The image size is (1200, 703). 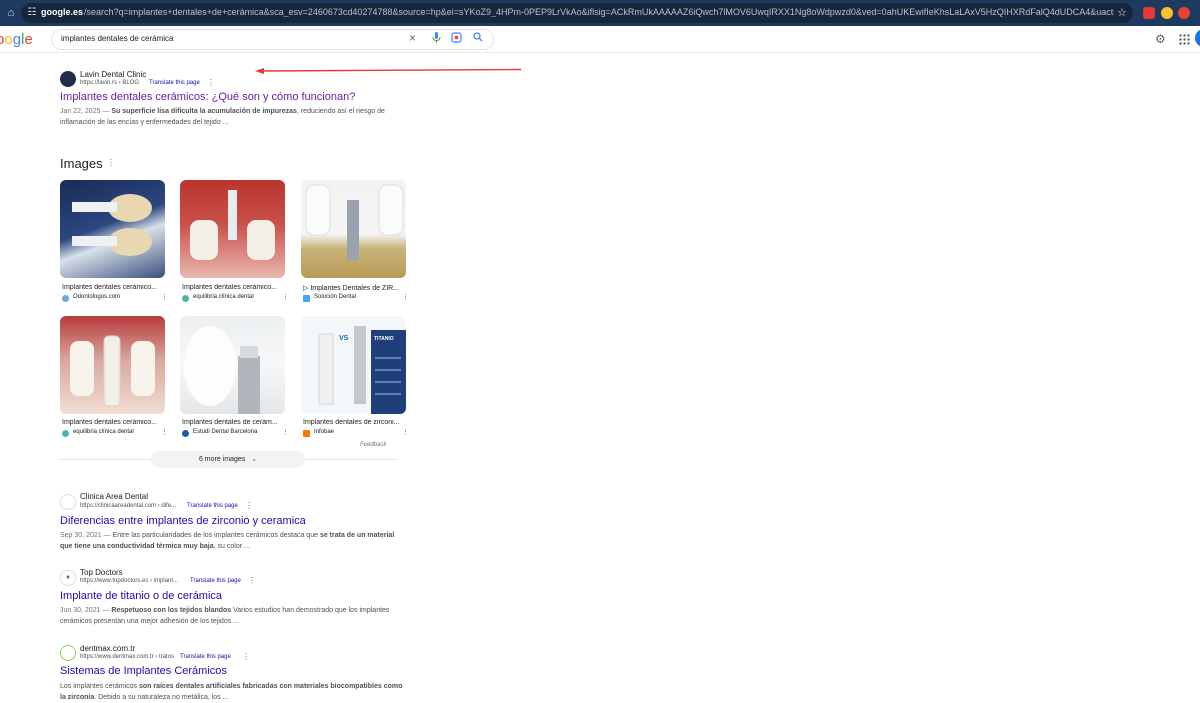 What do you see at coordinates (111, 163) in the screenshot?
I see `images-more-icon: ⋮` at bounding box center [111, 163].